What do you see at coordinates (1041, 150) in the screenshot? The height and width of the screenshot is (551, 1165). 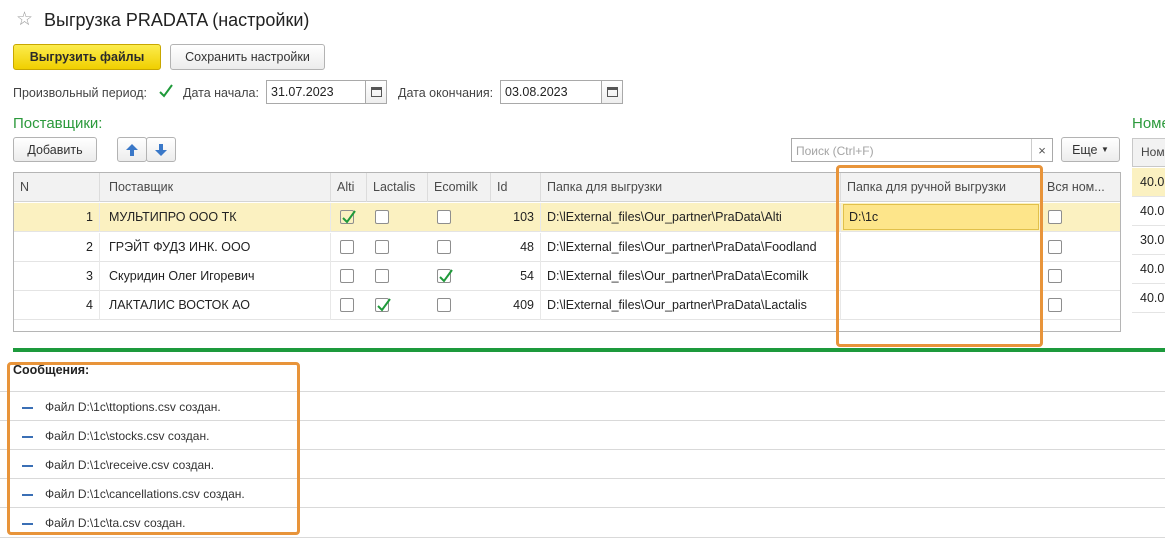 I see `clear-search-icon: ×` at bounding box center [1041, 150].